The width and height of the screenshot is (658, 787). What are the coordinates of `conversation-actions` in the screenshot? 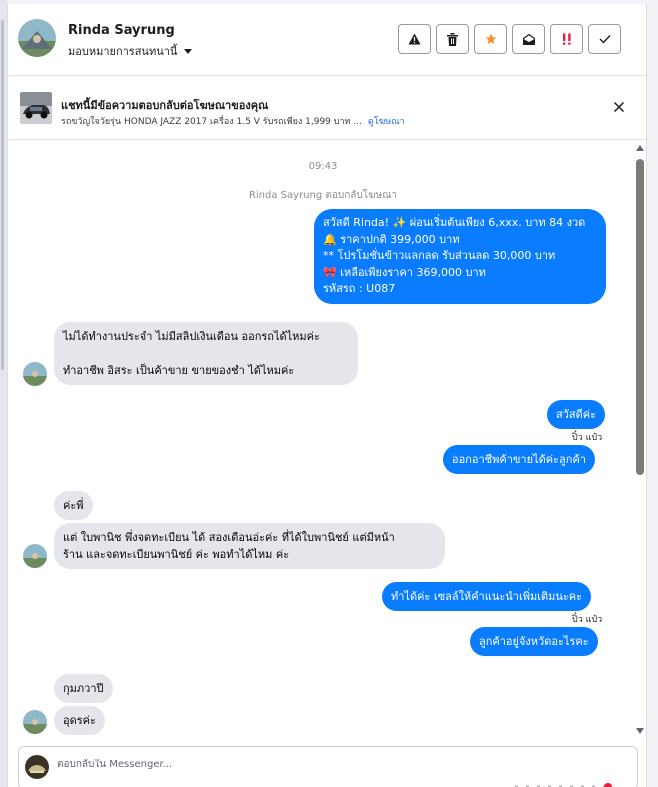 It's located at (509, 39).